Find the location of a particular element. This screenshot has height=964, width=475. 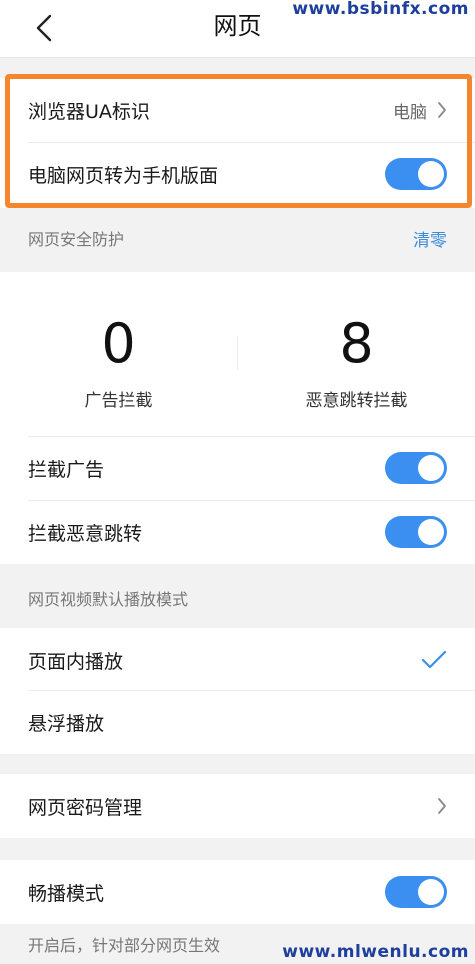

desktop-to-mobile-label: 电脑网页转为手机版面 is located at coordinates (123, 175).